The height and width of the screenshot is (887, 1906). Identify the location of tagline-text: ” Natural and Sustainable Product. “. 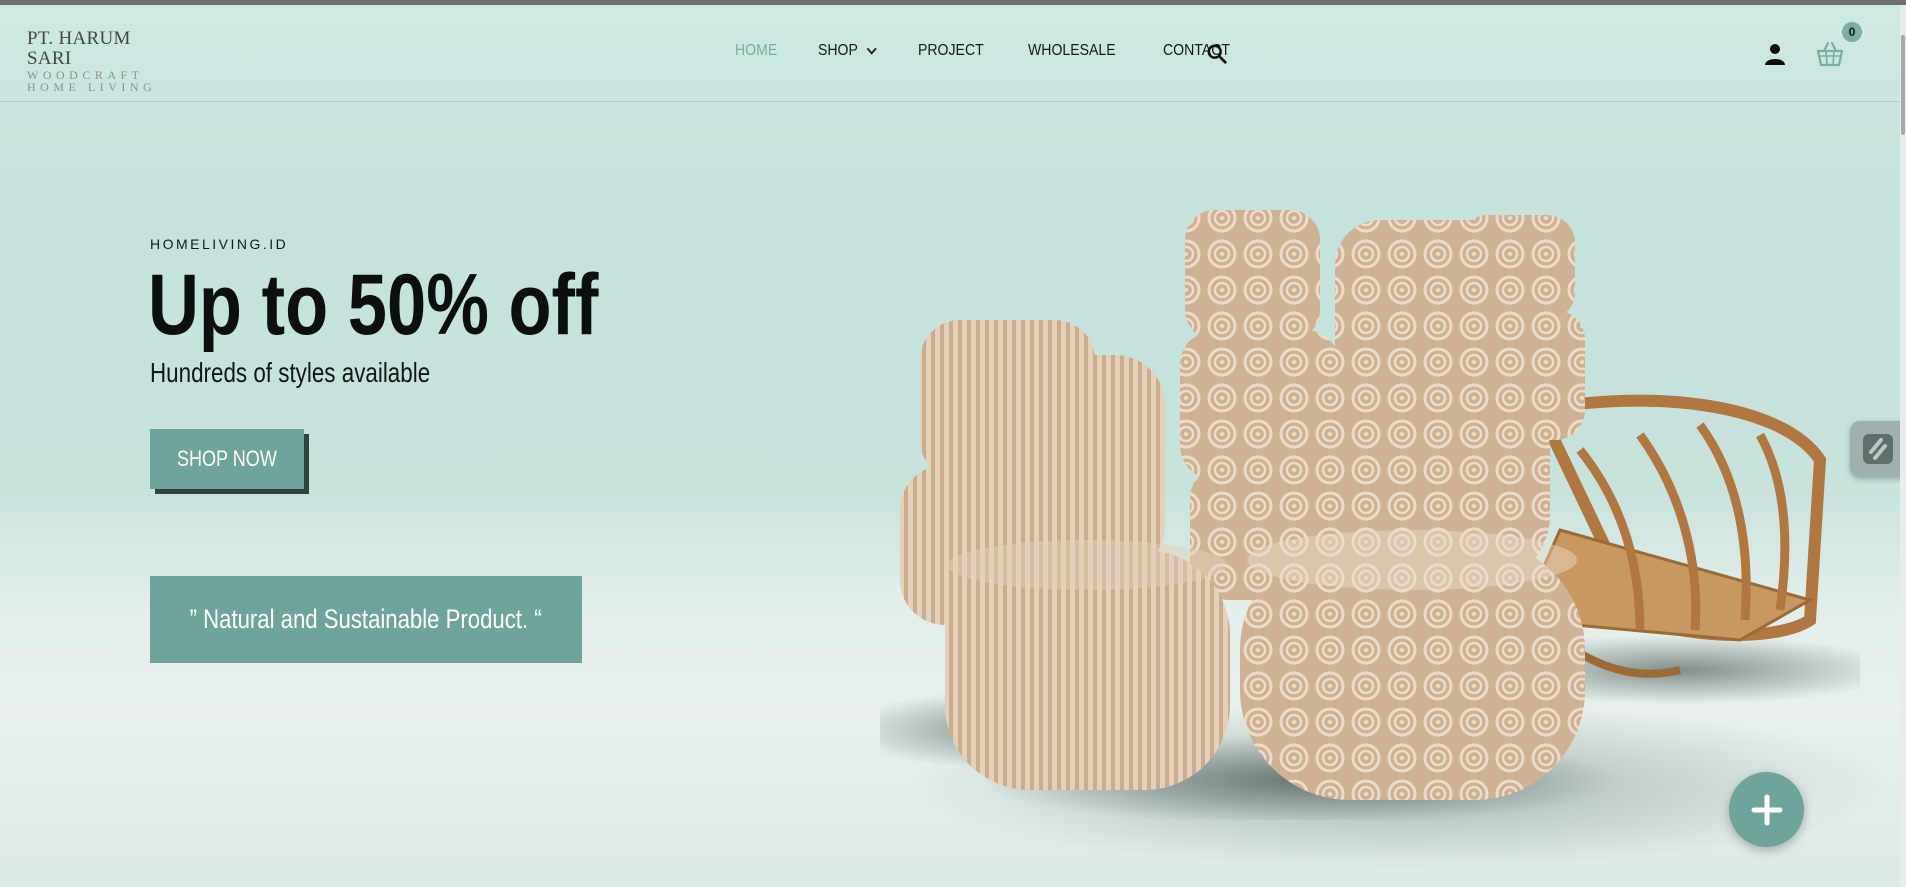
(366, 619).